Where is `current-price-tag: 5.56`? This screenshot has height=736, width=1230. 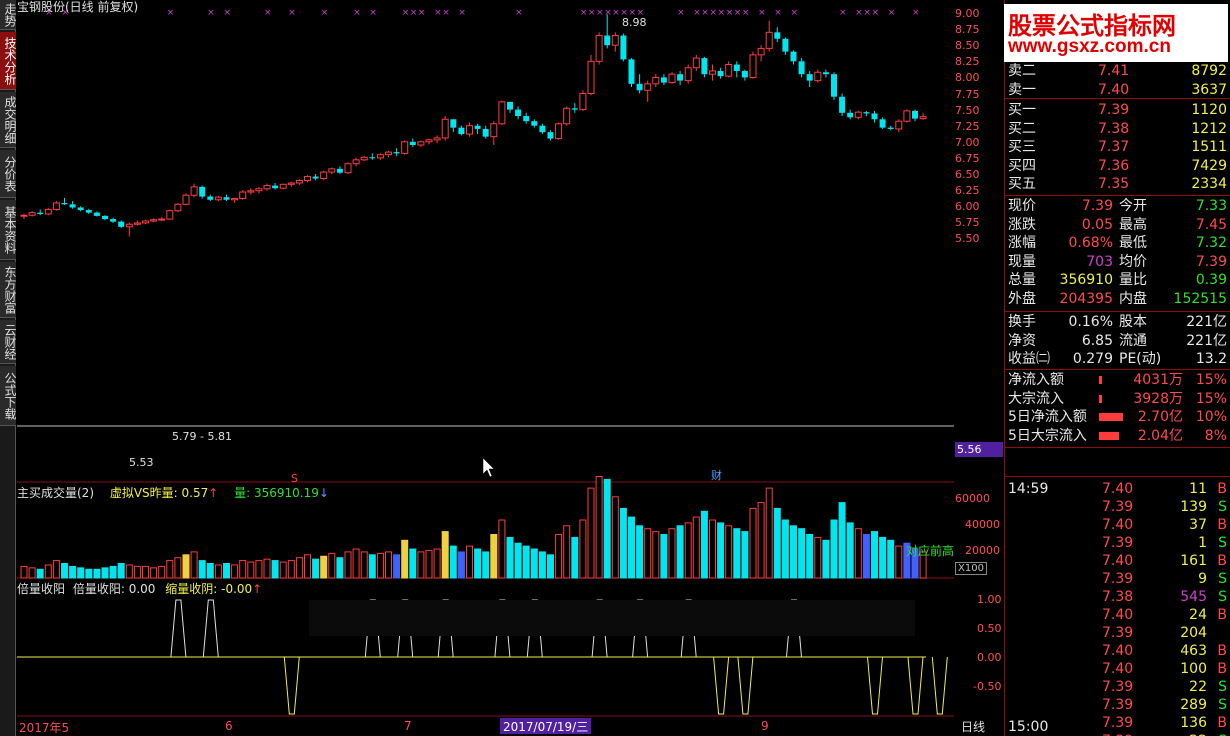
current-price-tag: 5.56 is located at coordinates (979, 449).